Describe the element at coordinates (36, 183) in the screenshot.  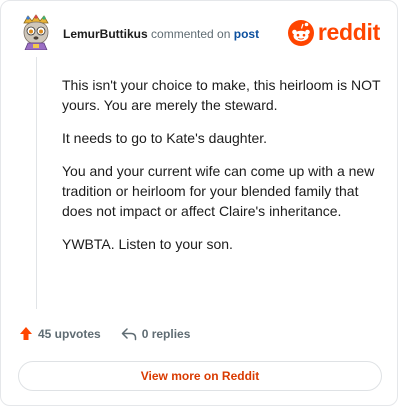
I see `thread-line` at that location.